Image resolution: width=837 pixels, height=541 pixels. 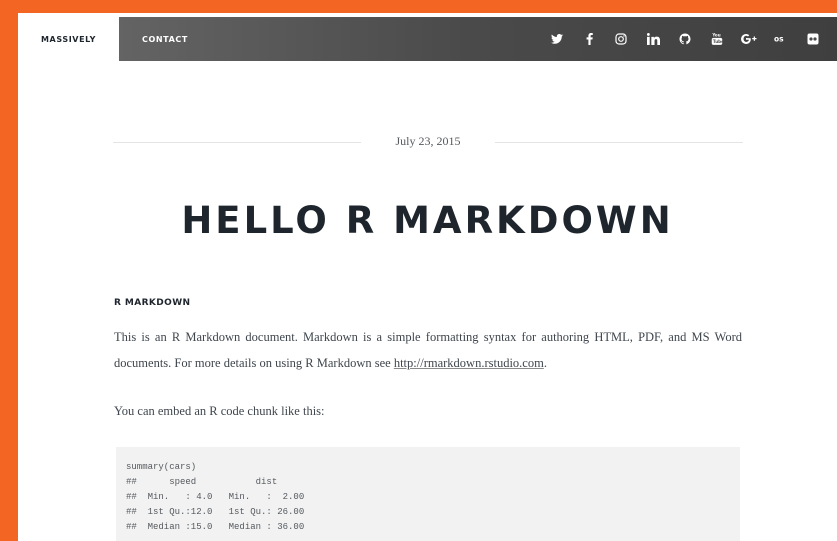 I want to click on nav-brand-massively: MASSIVELY, so click(x=68, y=39).